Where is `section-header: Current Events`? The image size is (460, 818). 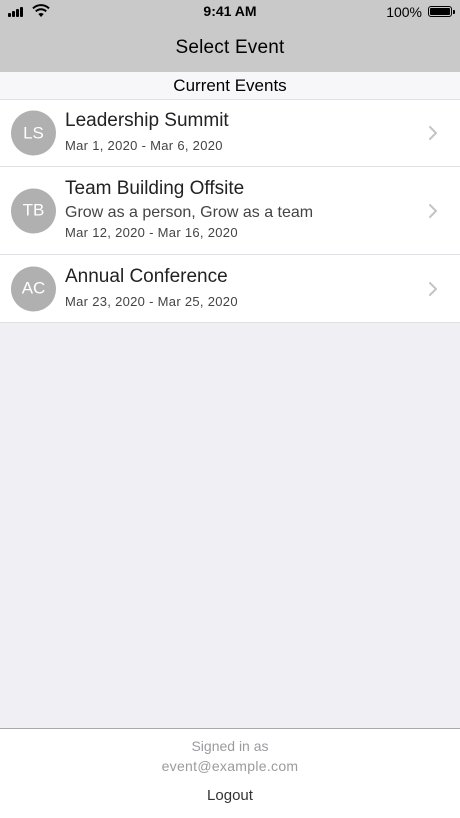 section-header: Current Events is located at coordinates (230, 86).